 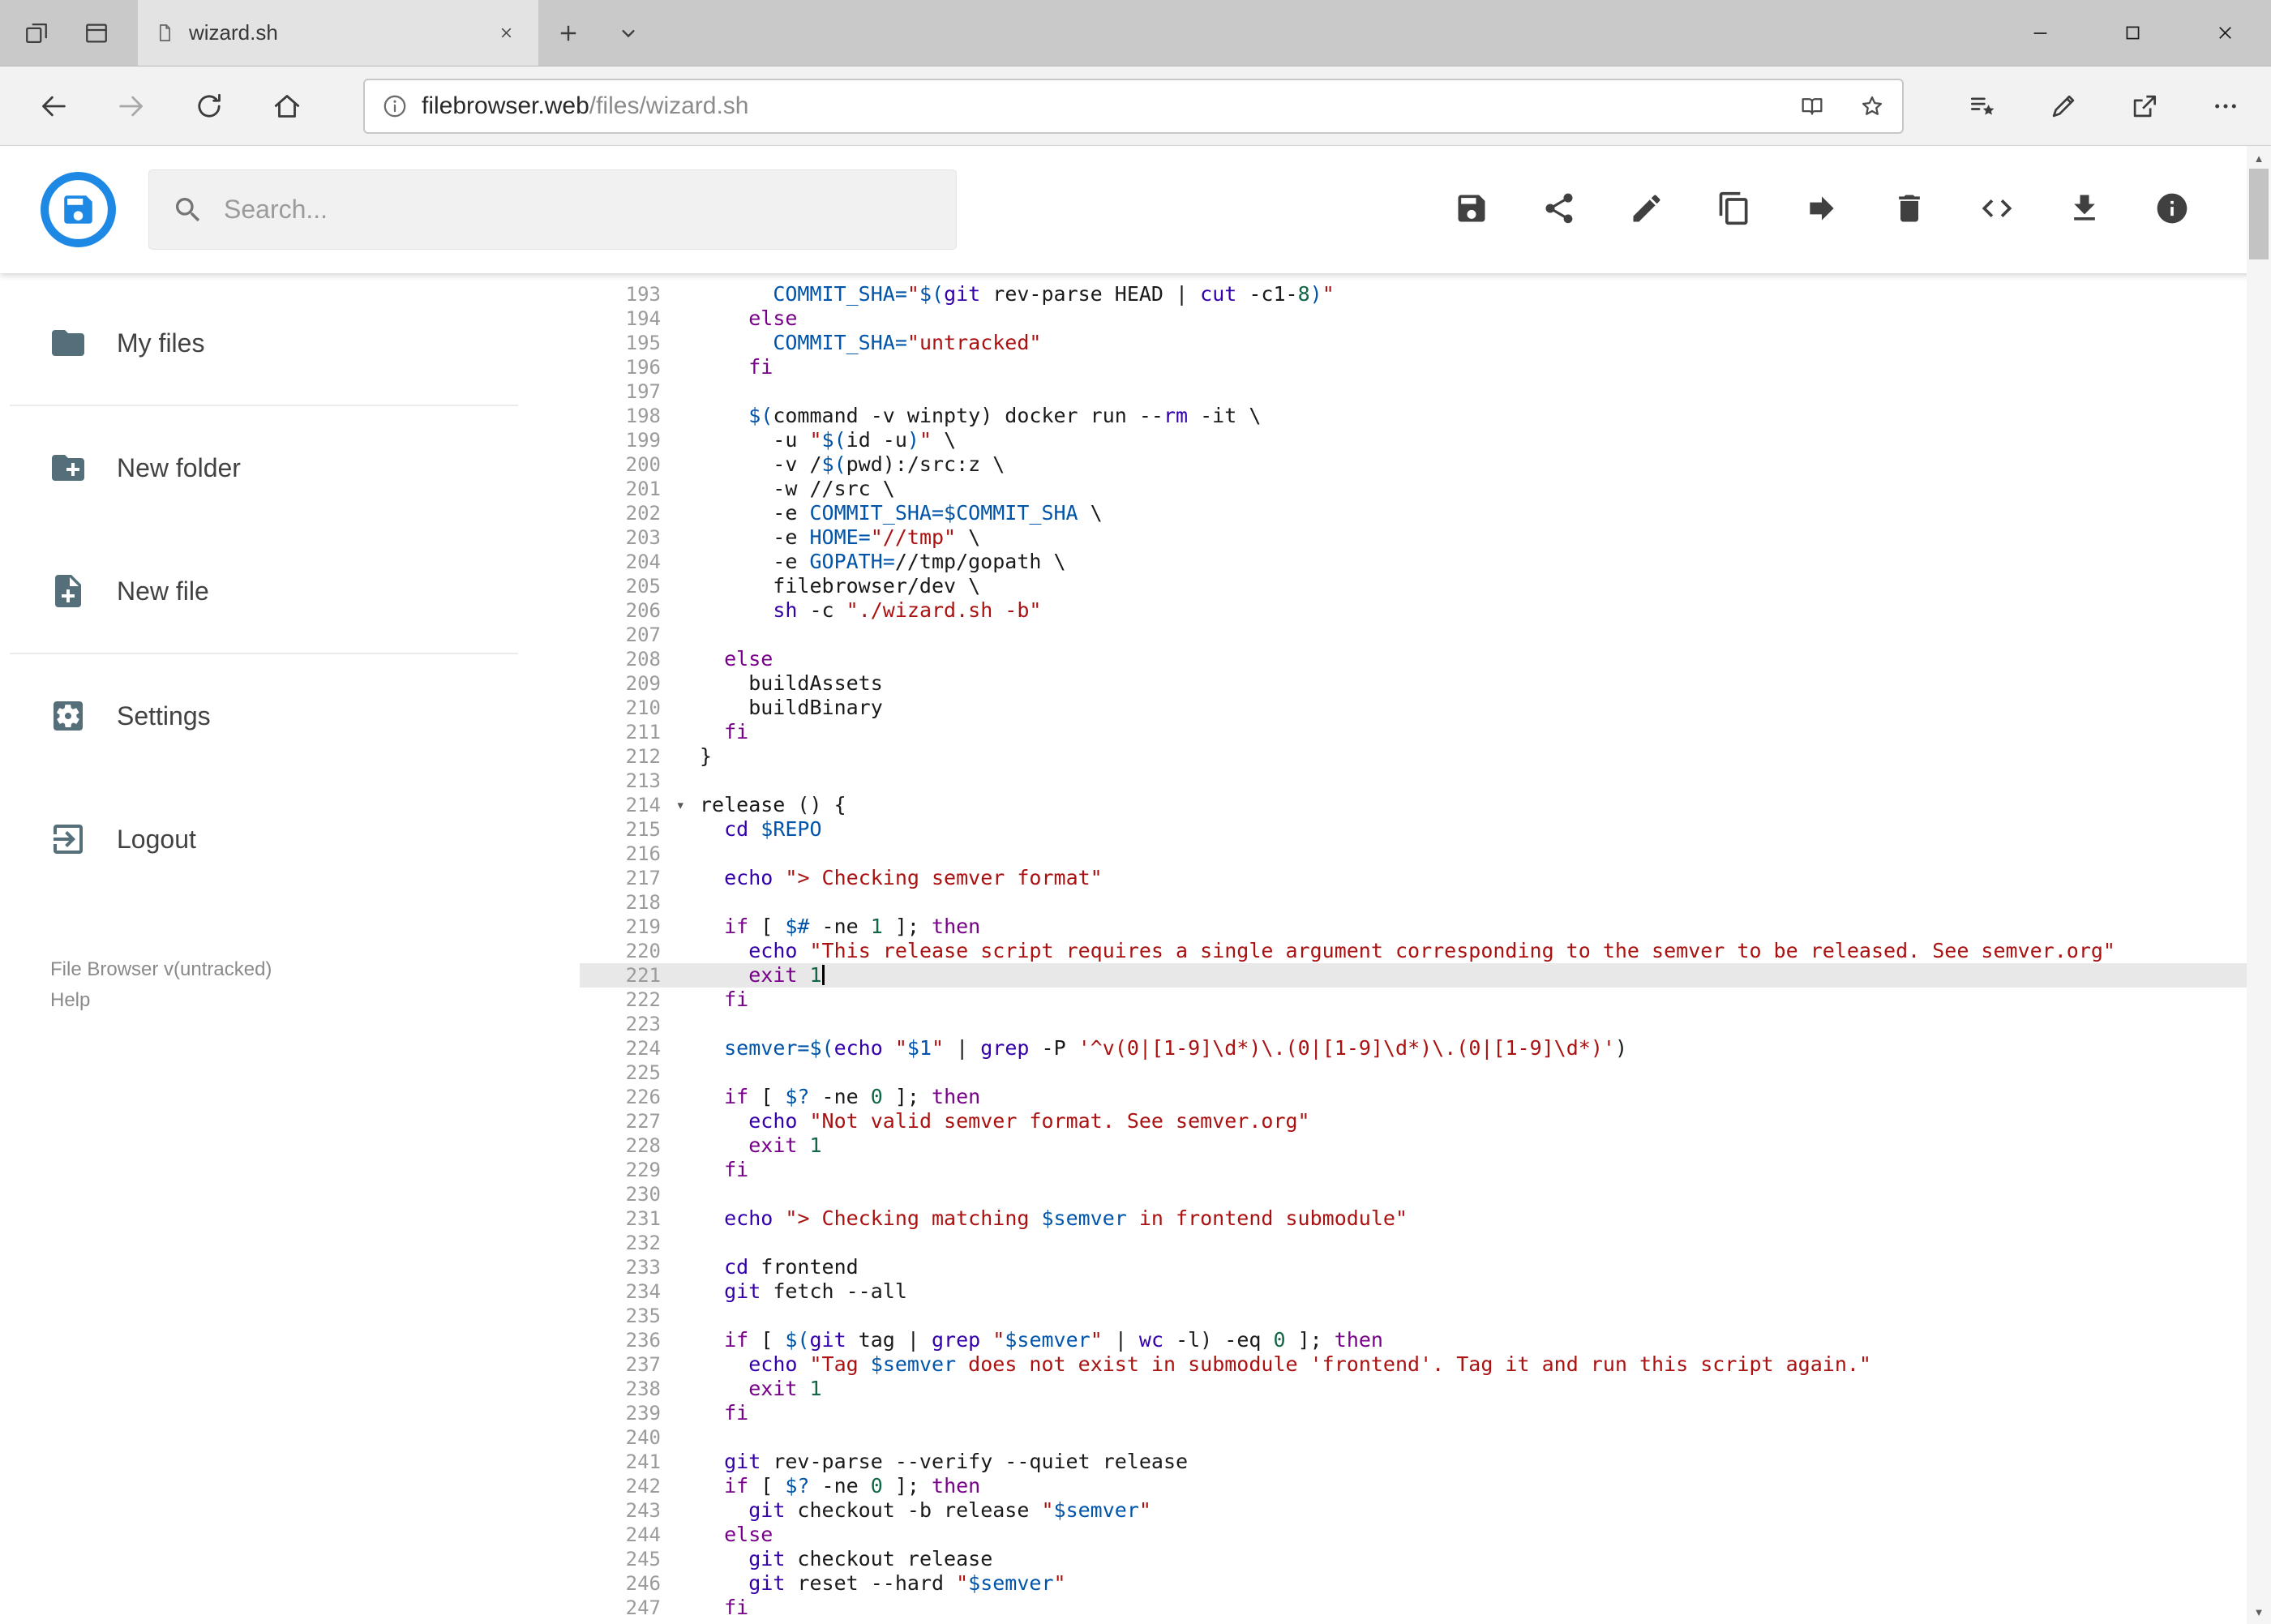 I want to click on code-line-218: 218, so click(x=1414, y=902).